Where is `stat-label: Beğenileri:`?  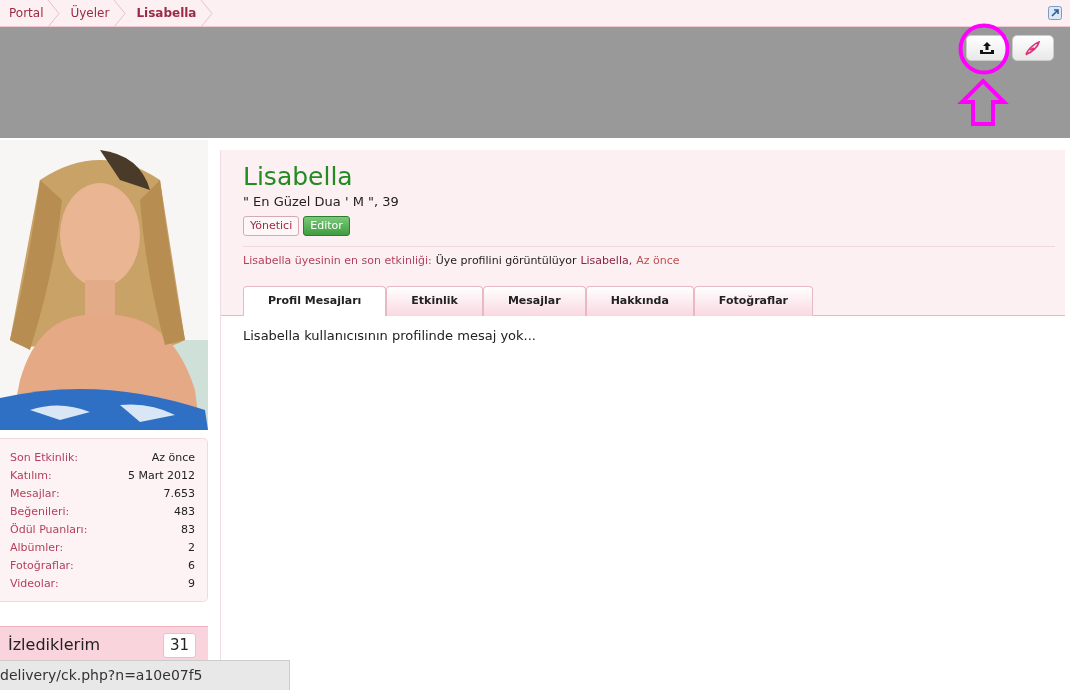 stat-label: Beğenileri: is located at coordinates (40, 512).